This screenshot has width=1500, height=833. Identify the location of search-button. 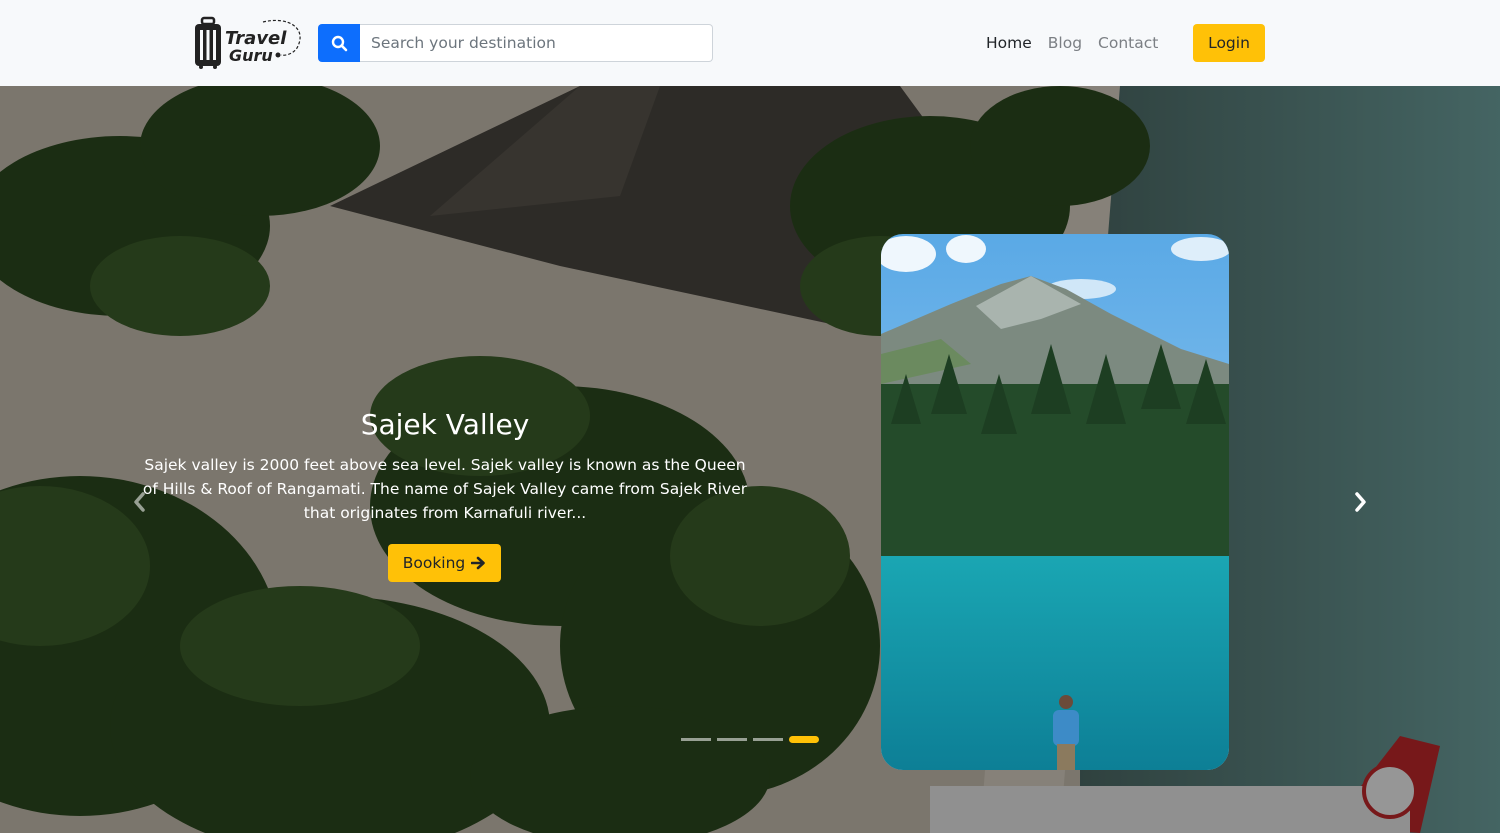
(339, 43).